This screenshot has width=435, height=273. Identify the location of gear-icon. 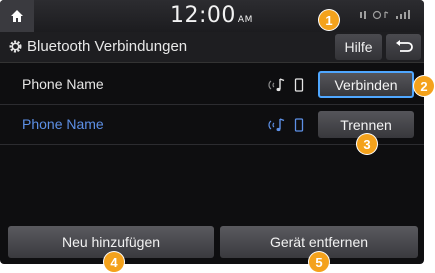
(15, 46).